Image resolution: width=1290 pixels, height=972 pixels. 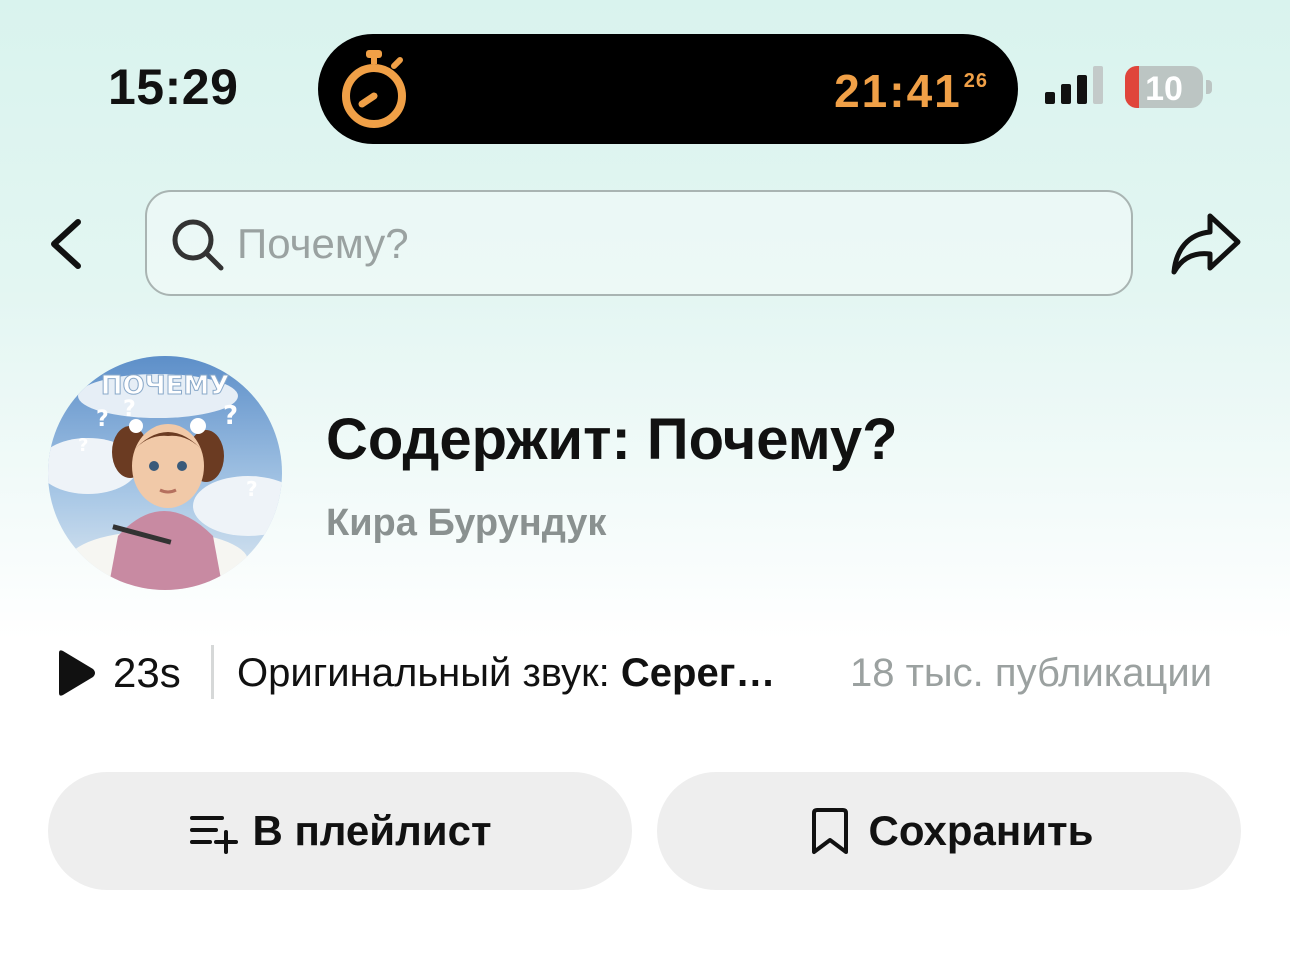 I want to click on status-time: 15:29, so click(x=173, y=87).